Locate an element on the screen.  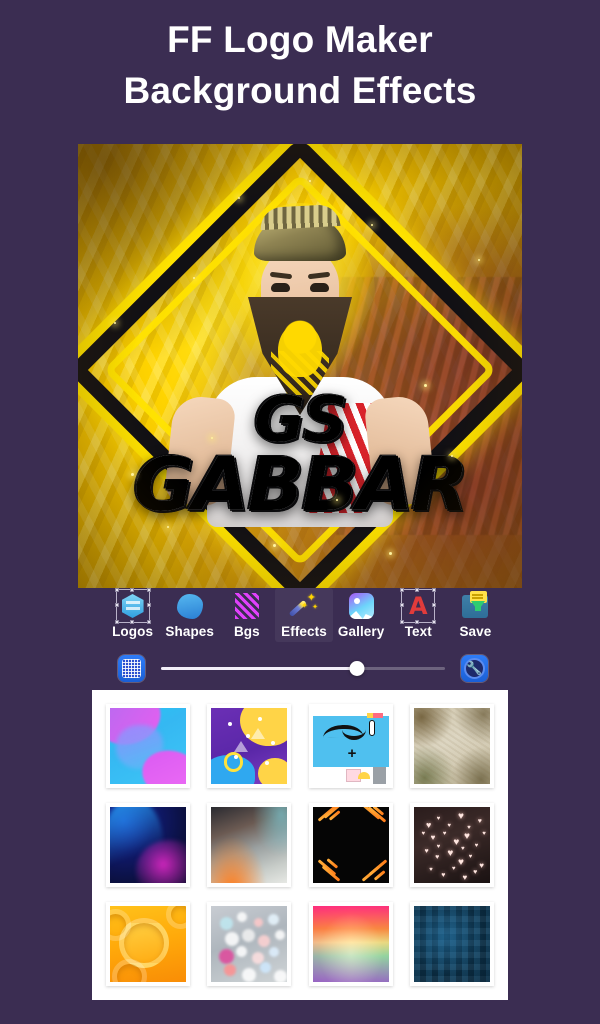
letter-a-icon: A is located at coordinates (418, 606).